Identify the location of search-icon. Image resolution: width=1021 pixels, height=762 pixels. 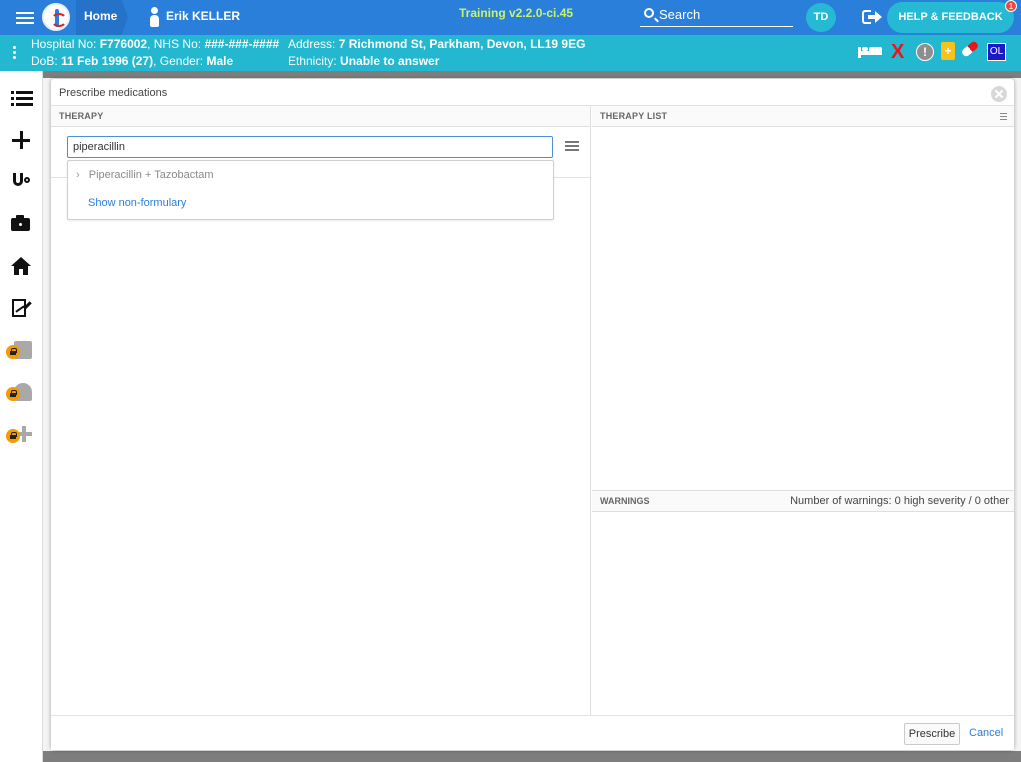
(649, 13).